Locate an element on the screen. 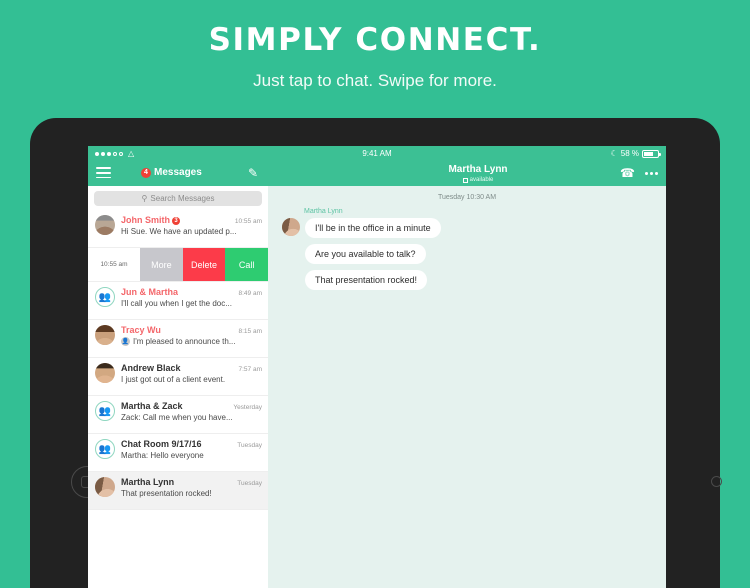 The image size is (750, 588). more-button: More is located at coordinates (161, 264).